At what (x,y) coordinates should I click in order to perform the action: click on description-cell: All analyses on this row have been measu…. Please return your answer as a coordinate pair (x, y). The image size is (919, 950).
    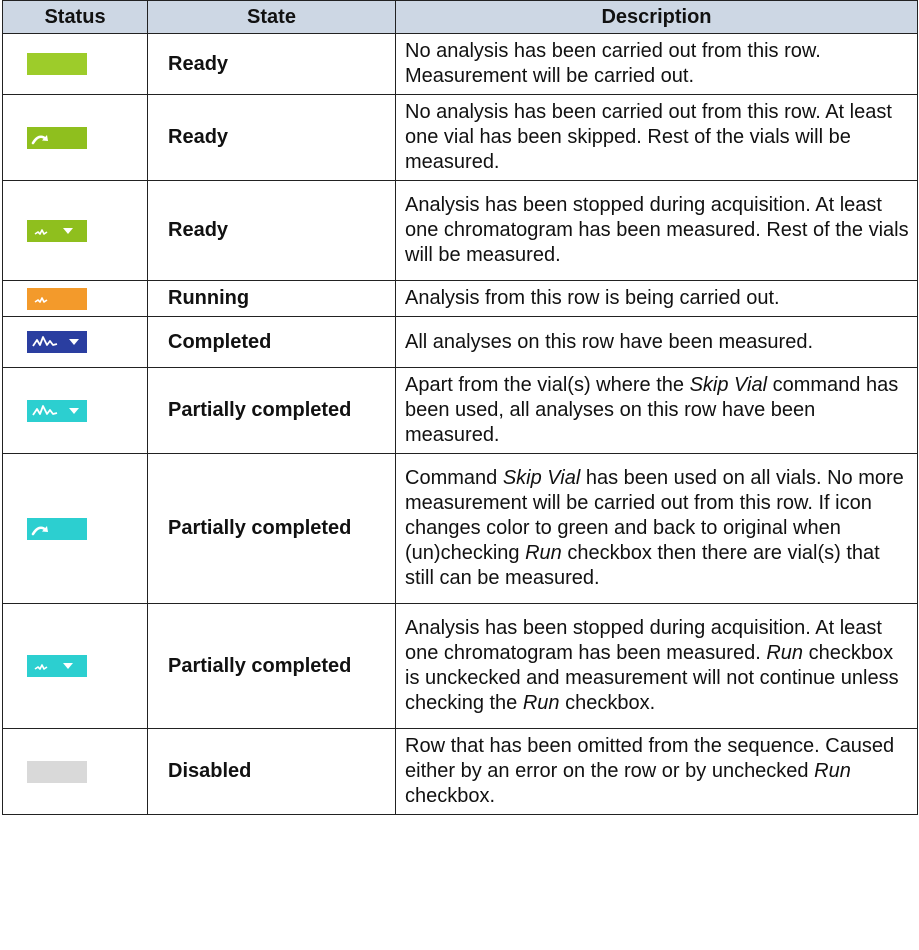
    Looking at the image, I should click on (656, 342).